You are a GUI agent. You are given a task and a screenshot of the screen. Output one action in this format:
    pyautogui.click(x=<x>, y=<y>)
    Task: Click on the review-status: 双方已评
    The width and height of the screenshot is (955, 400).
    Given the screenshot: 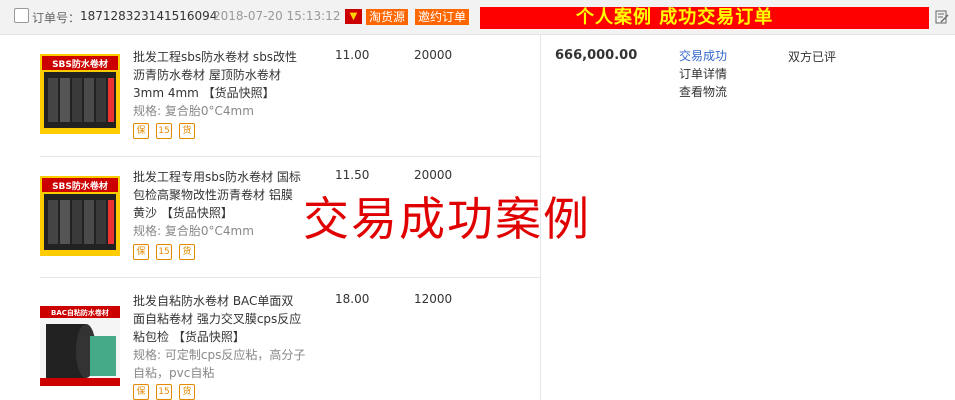 What is the action you would take?
    pyautogui.click(x=812, y=57)
    